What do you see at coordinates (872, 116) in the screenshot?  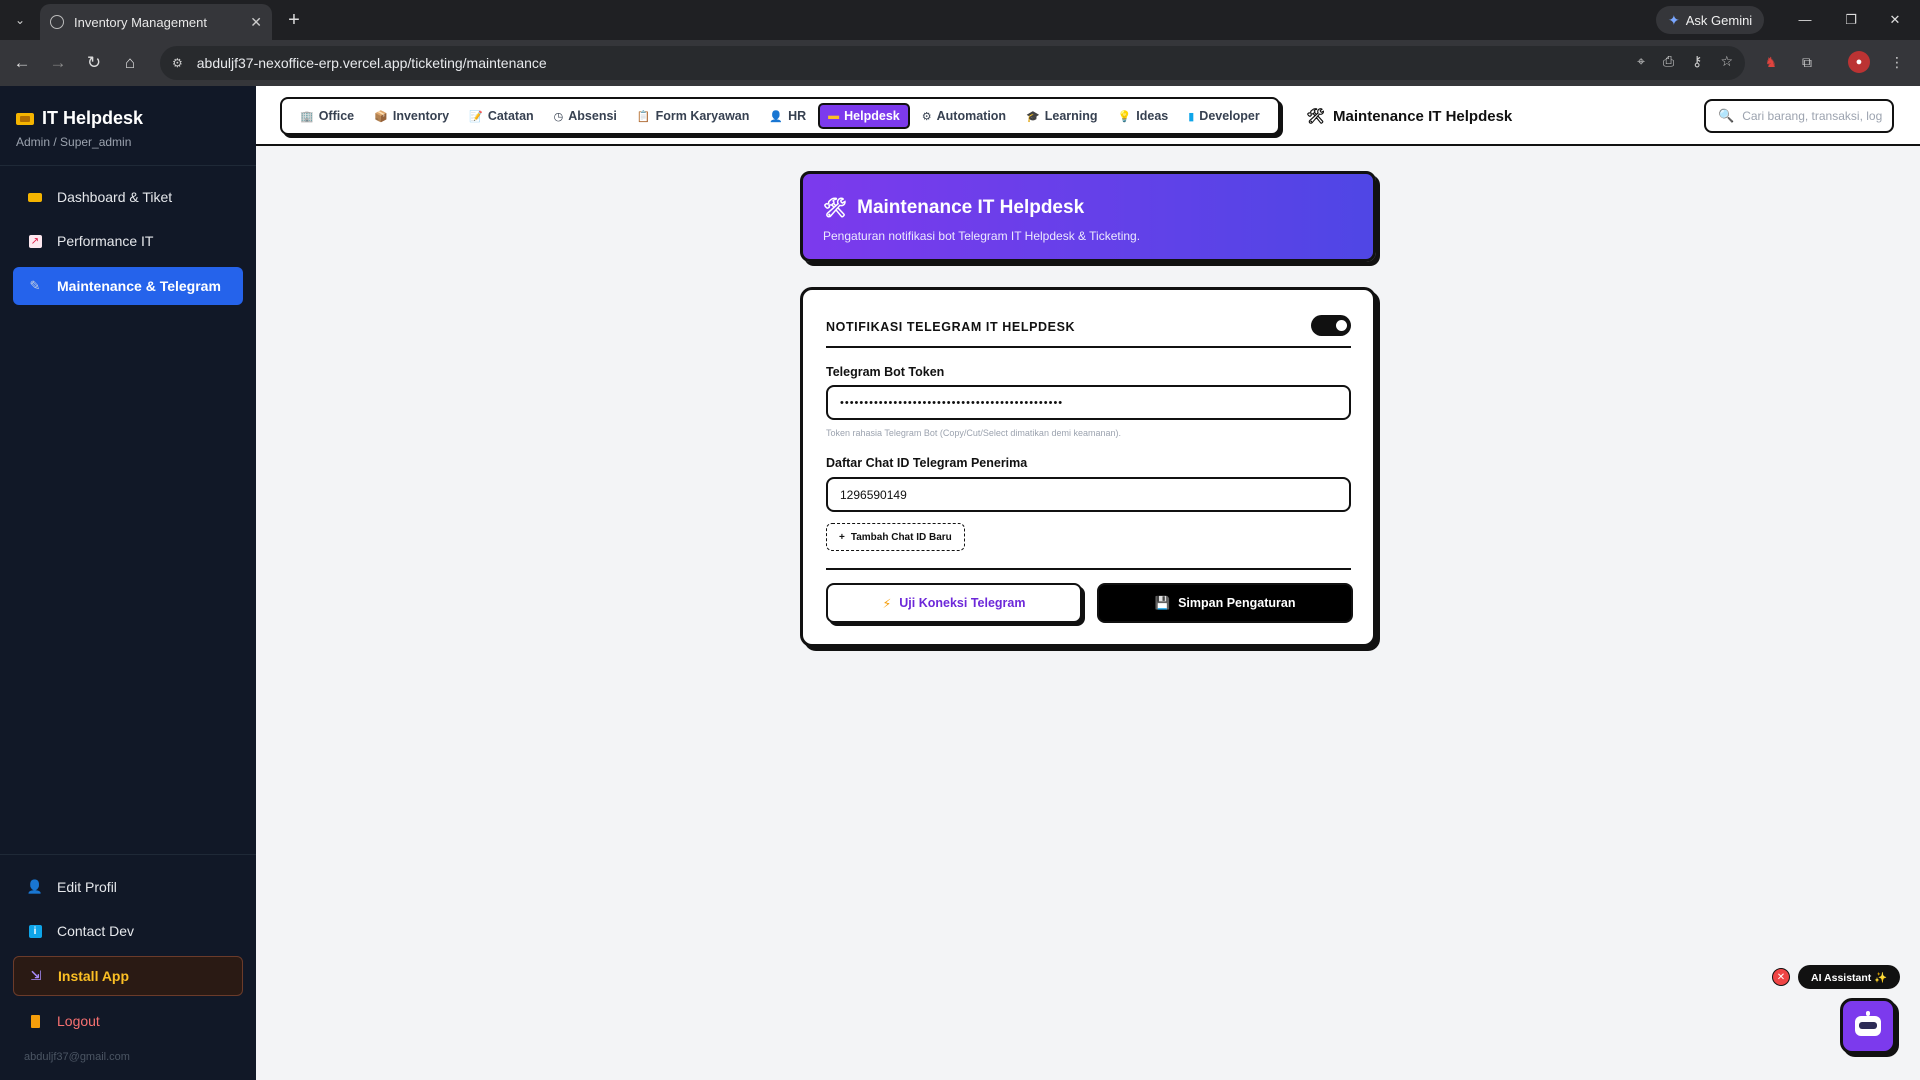 I see `tab-label: Helpdesk` at bounding box center [872, 116].